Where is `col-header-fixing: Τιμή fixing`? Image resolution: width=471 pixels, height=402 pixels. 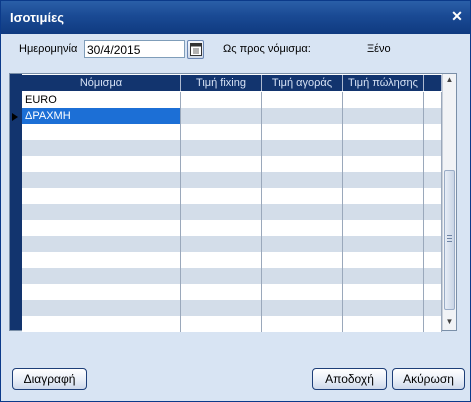
col-header-fixing: Τιμή fixing is located at coordinates (221, 83).